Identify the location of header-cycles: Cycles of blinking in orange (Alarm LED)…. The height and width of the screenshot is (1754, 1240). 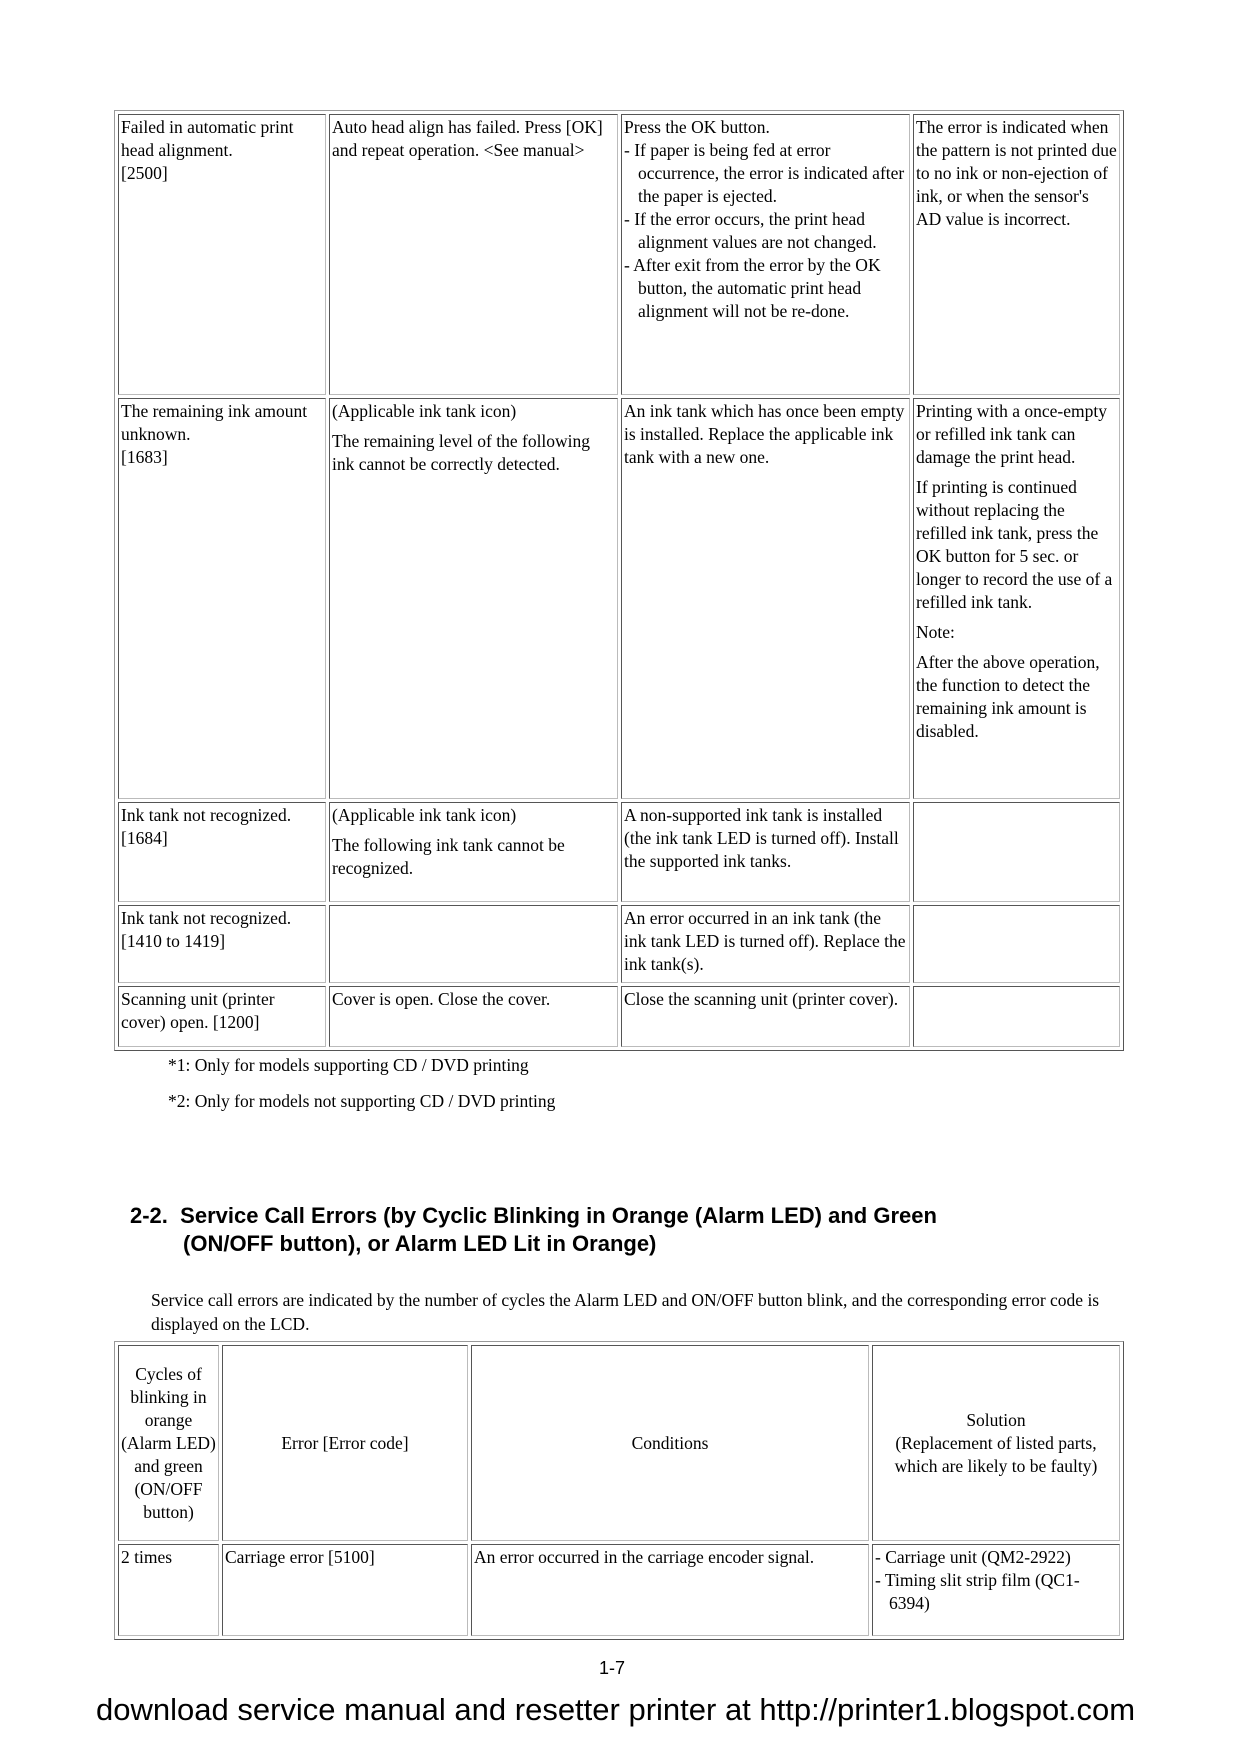
(168, 1443).